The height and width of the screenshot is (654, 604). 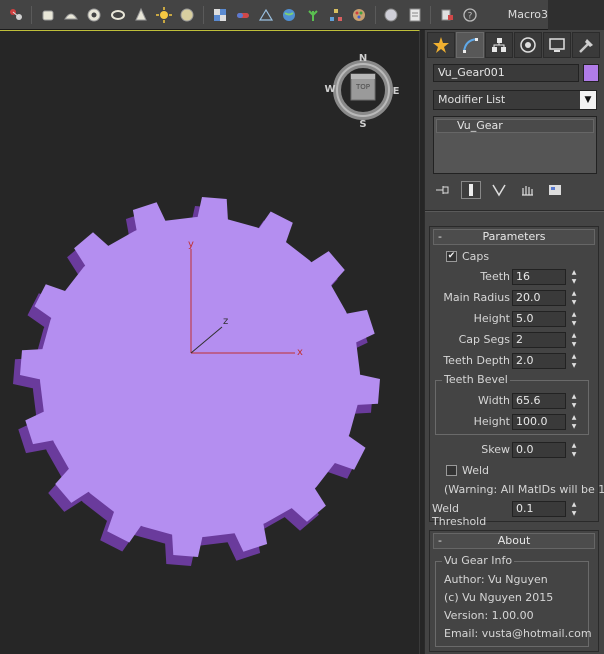 What do you see at coordinates (219, 15) in the screenshot?
I see `checker-icon` at bounding box center [219, 15].